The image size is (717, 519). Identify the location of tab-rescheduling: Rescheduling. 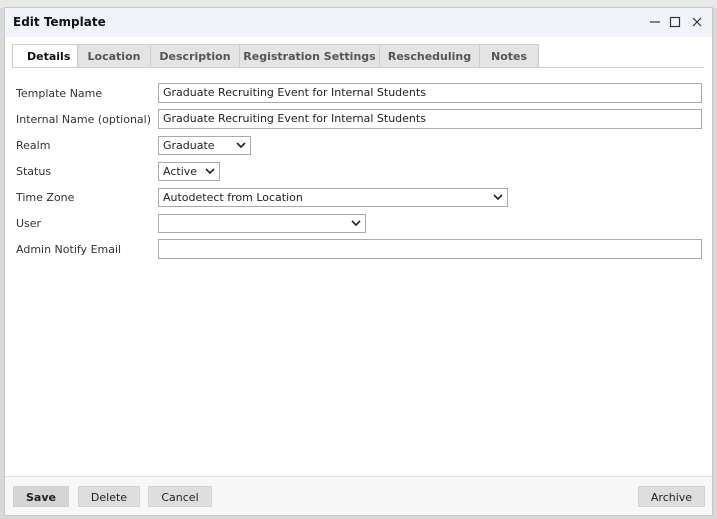
(430, 56).